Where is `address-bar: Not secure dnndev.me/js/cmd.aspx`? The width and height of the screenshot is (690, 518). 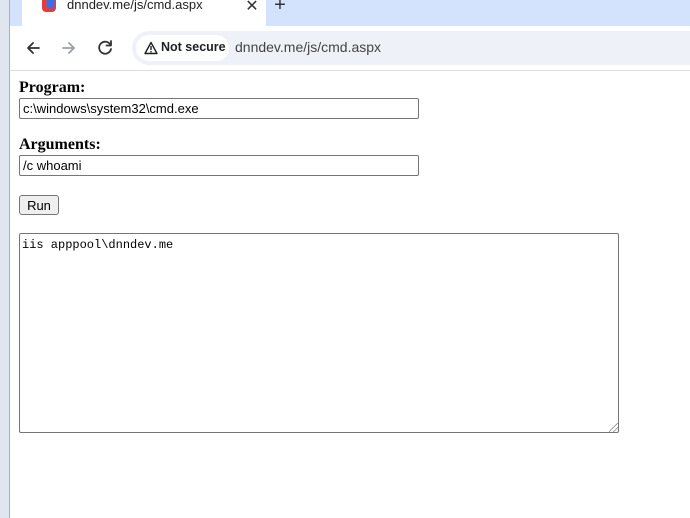 address-bar: Not secure dnndev.me/js/cmd.aspx is located at coordinates (411, 48).